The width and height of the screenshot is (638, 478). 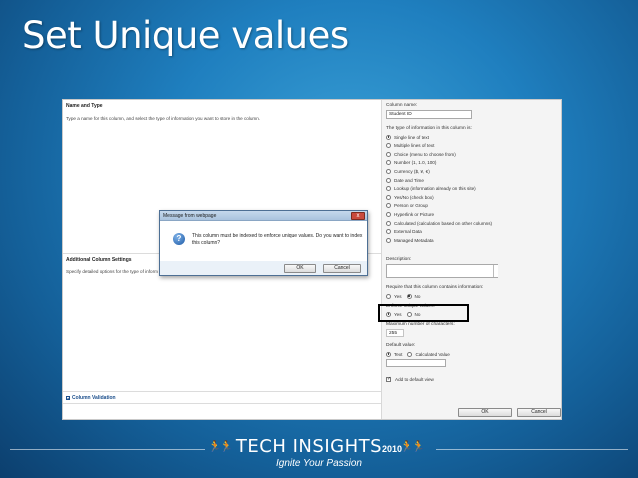 I want to click on column-type-label: Number (1, 1.0, 100), so click(x=415, y=163).